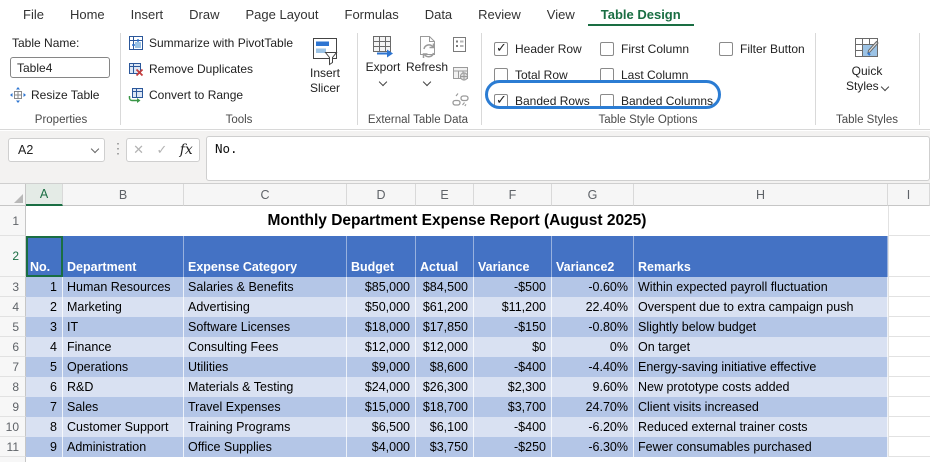 The image size is (930, 462). What do you see at coordinates (593, 427) in the screenshot?
I see `cell: -6.20%` at bounding box center [593, 427].